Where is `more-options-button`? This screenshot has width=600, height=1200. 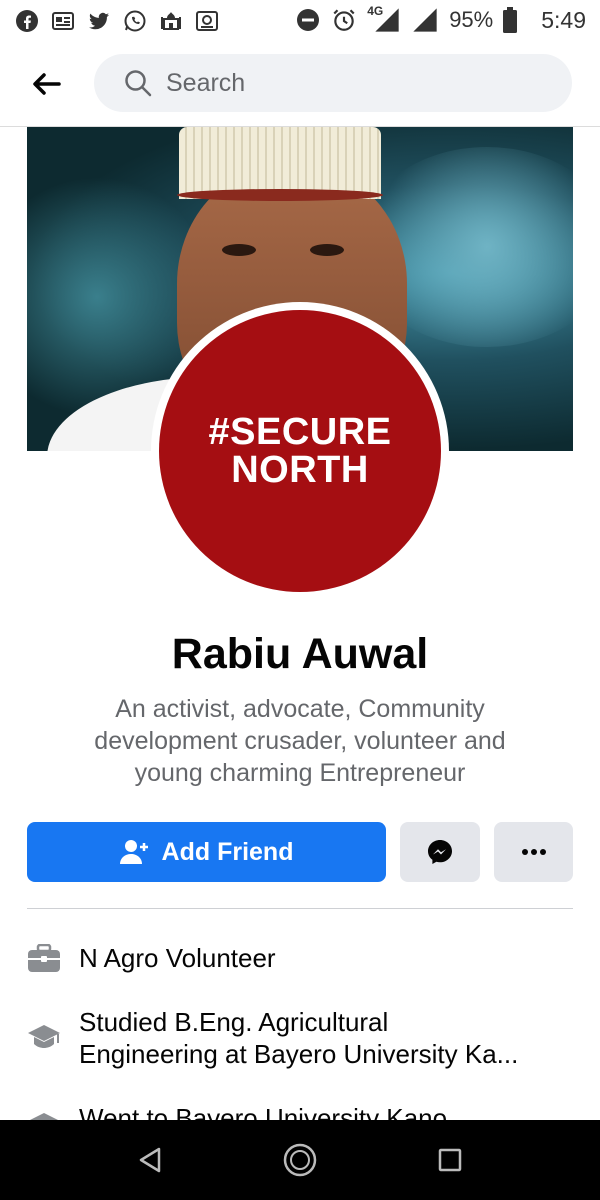
more-options-button is located at coordinates (533, 852).